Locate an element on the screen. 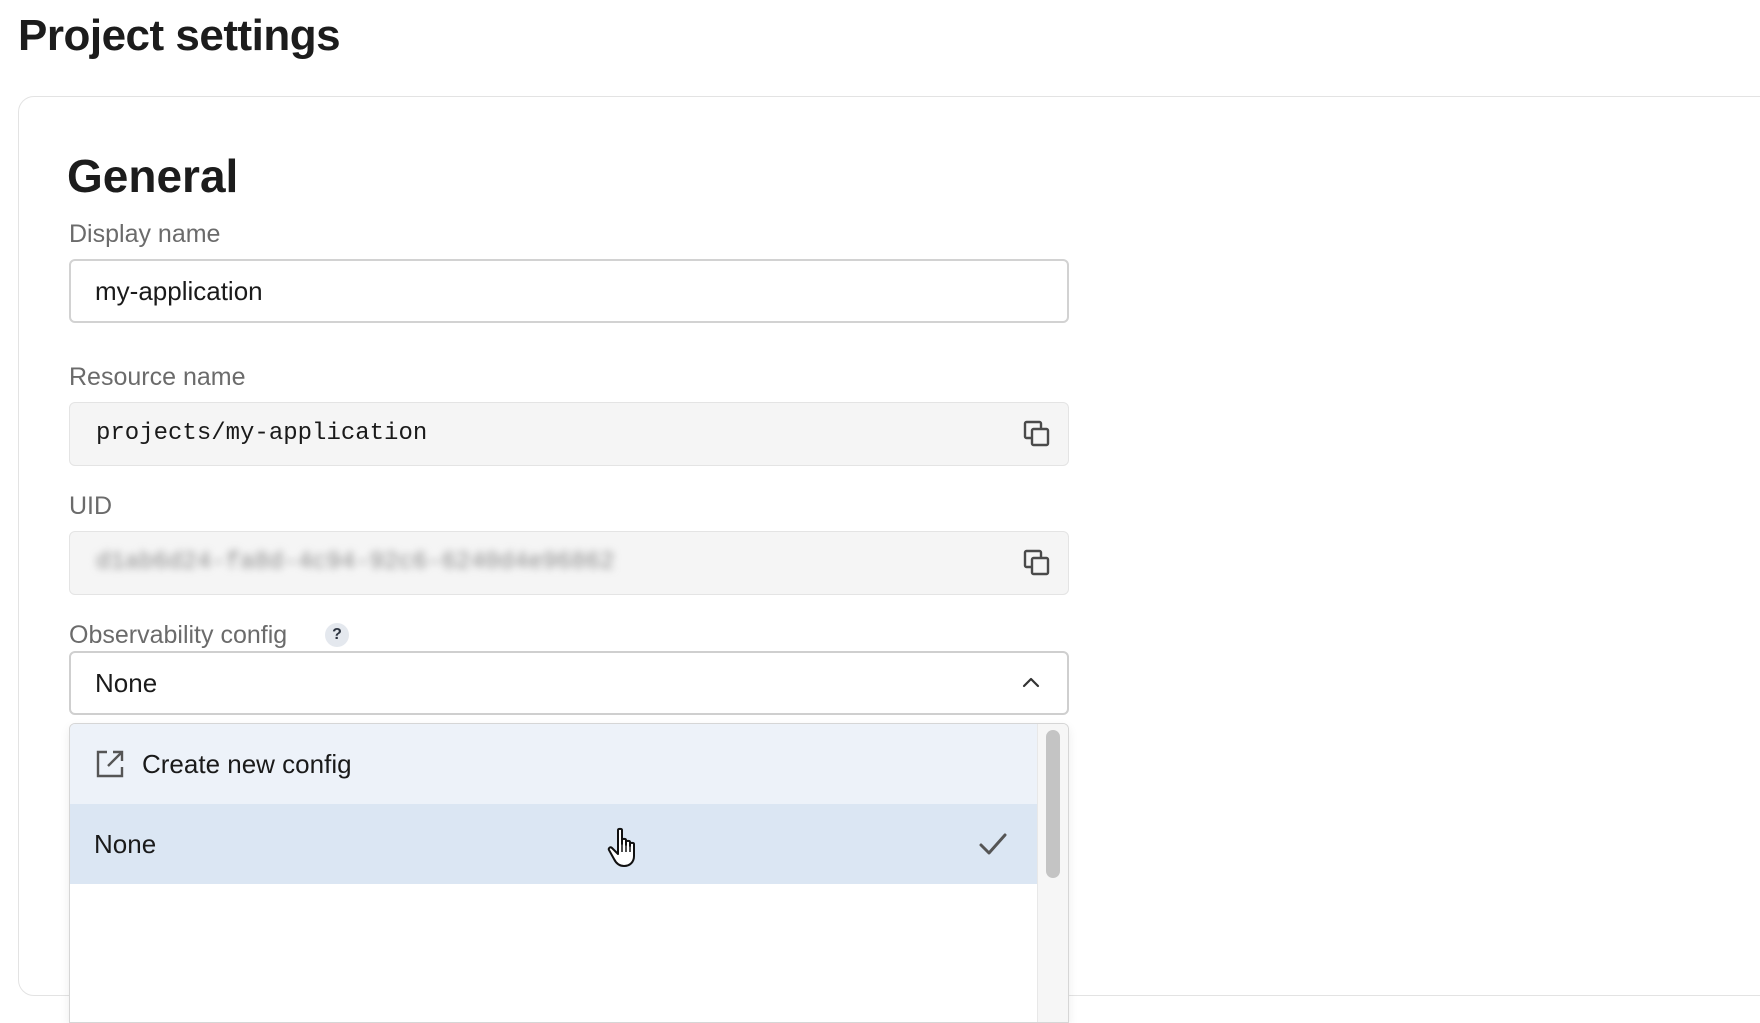 This screenshot has width=1760, height=1023. display-name-label: Display name is located at coordinates (145, 234).